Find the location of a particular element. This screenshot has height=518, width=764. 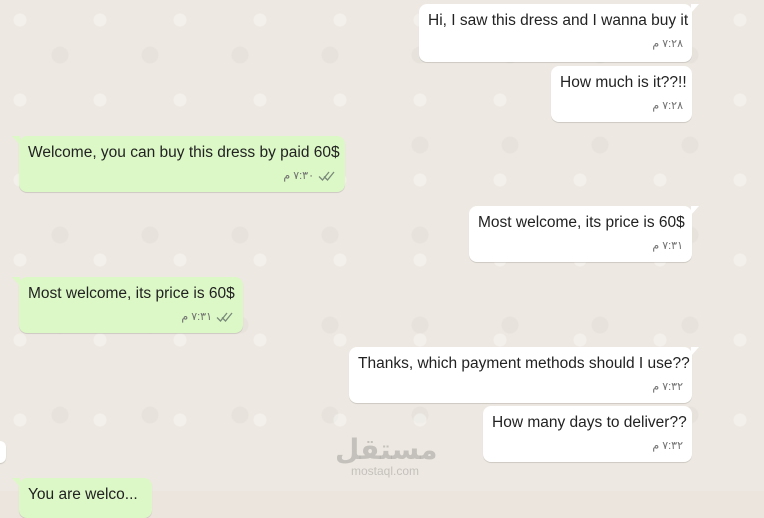

watermark-logo: مستقل mostaql.com is located at coordinates (386, 455).